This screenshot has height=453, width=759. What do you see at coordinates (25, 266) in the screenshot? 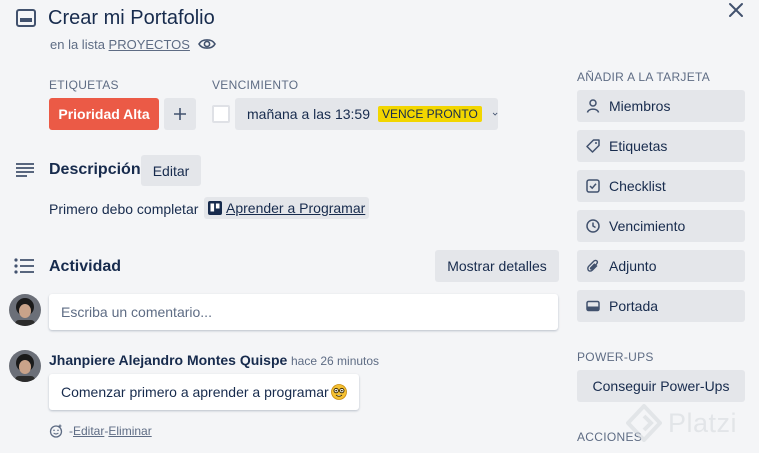
I see `activity-icon` at bounding box center [25, 266].